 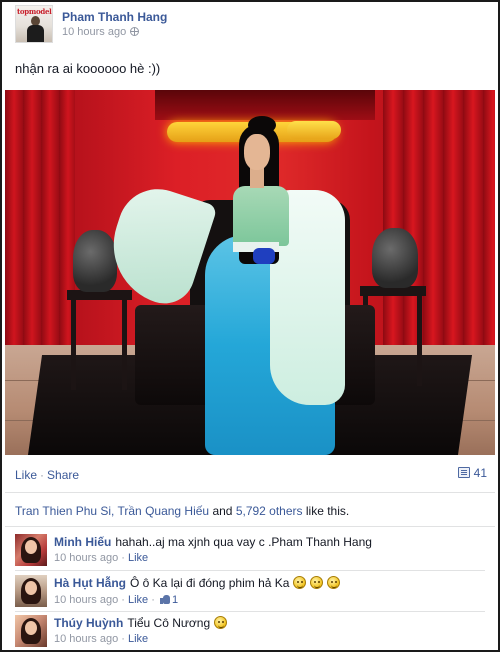 I want to click on photo-hair-bun, so click(x=262, y=125).